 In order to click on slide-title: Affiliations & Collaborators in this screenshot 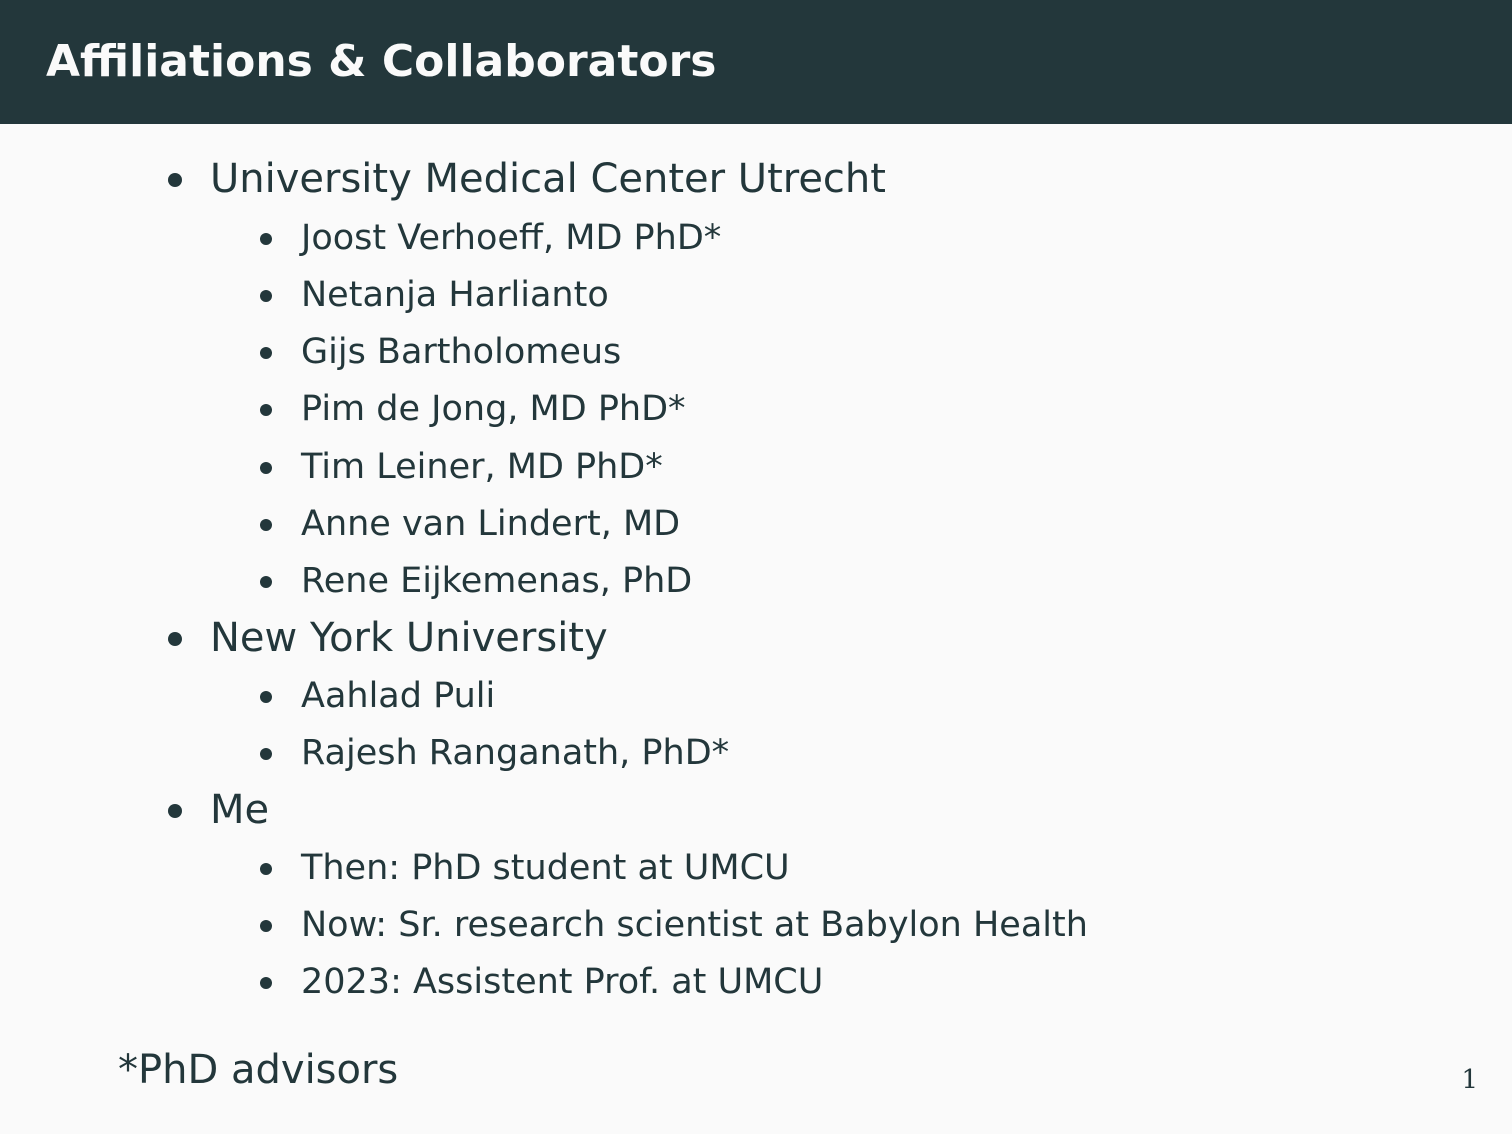, I will do `click(381, 61)`.